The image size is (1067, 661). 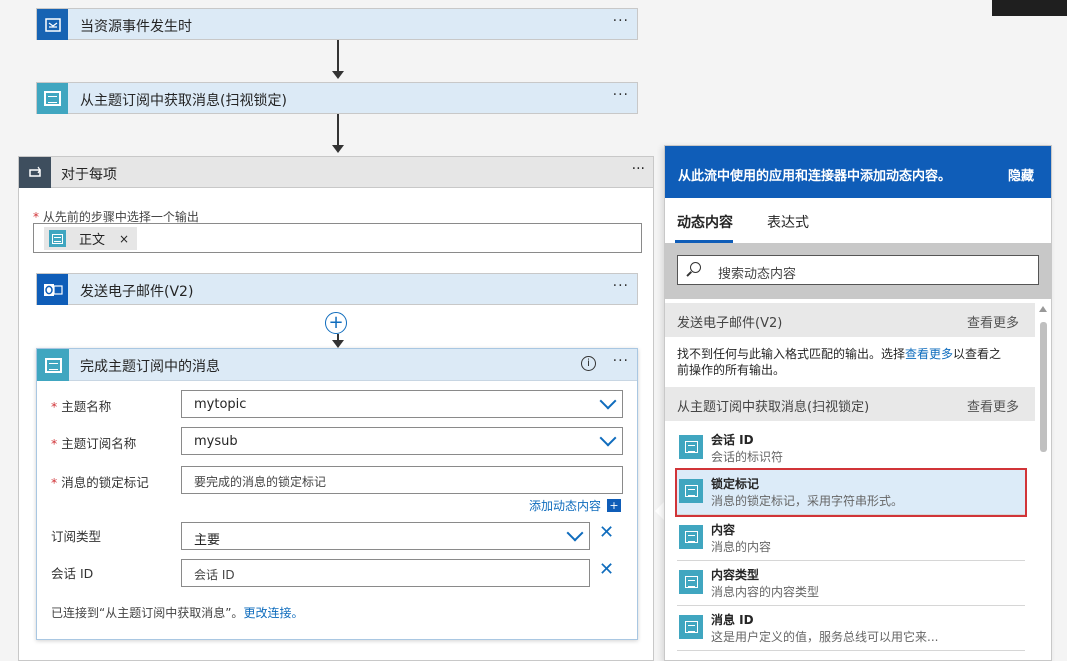 What do you see at coordinates (94, 443) in the screenshot?
I see `subscription-label: * 主题订阅名称` at bounding box center [94, 443].